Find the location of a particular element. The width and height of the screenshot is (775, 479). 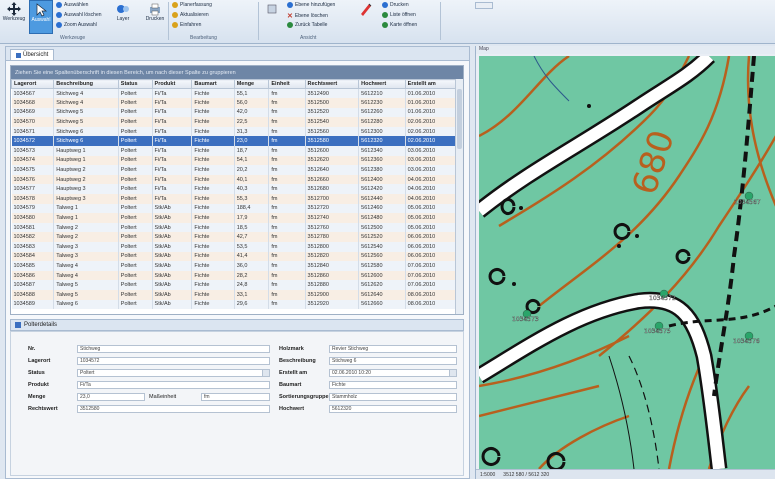

ribbon-open-list-item: Liste öffnen is located at coordinates (399, 15).